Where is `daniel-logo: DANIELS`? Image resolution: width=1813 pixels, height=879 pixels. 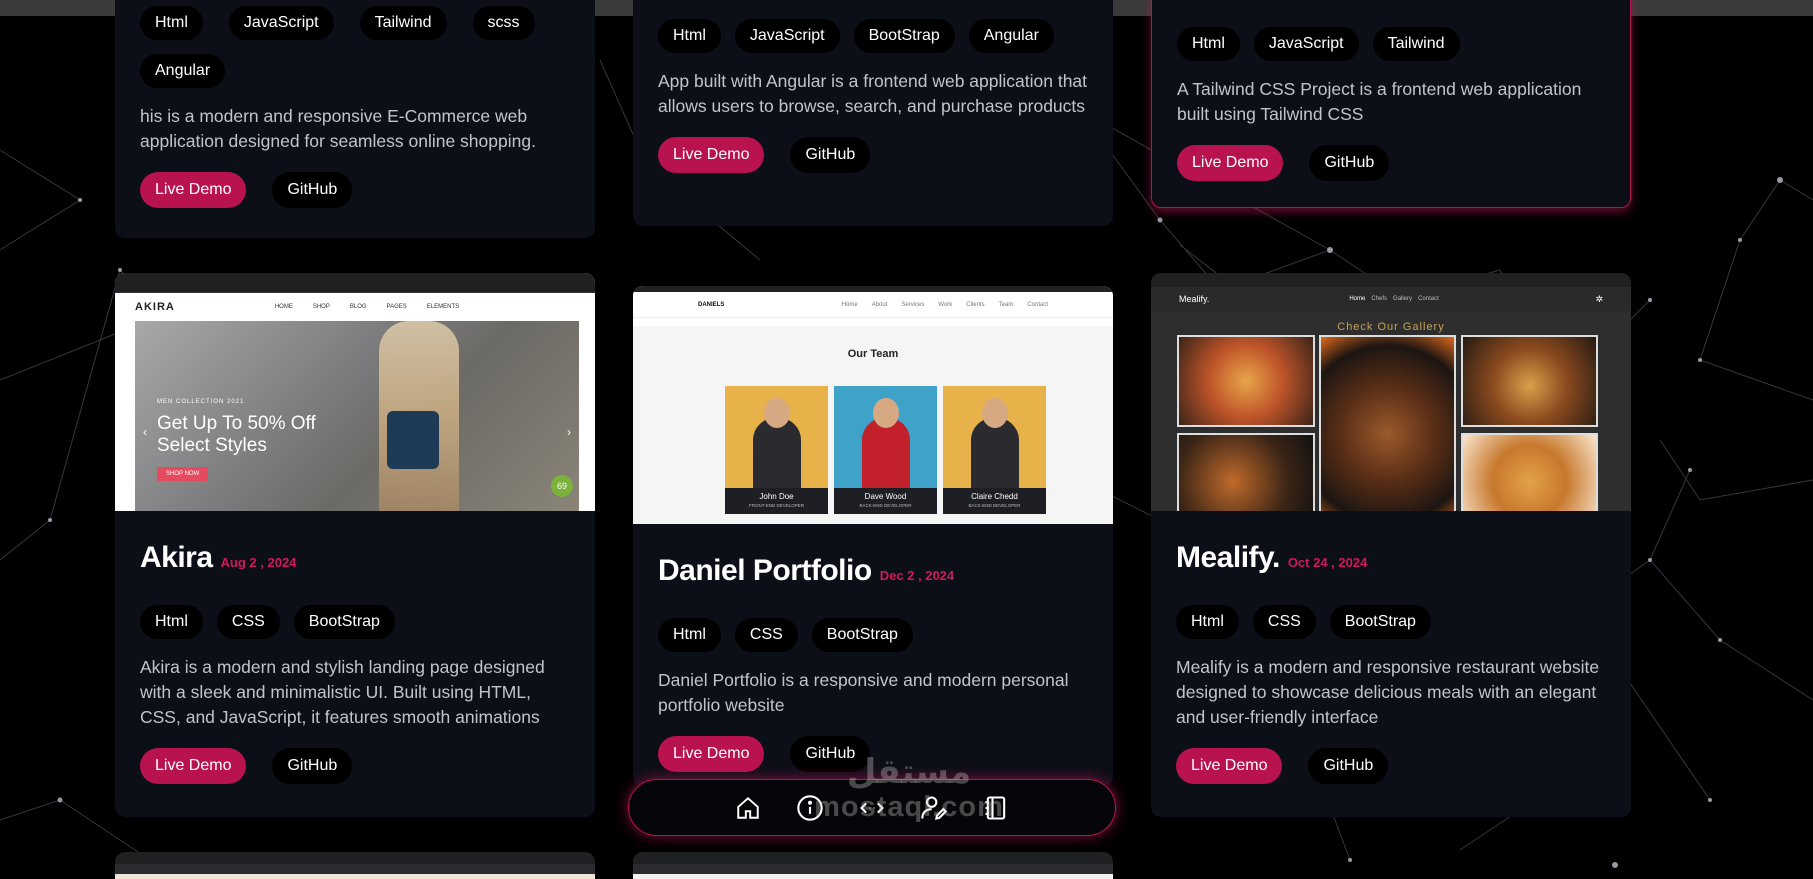 daniel-logo: DANIELS is located at coordinates (711, 304).